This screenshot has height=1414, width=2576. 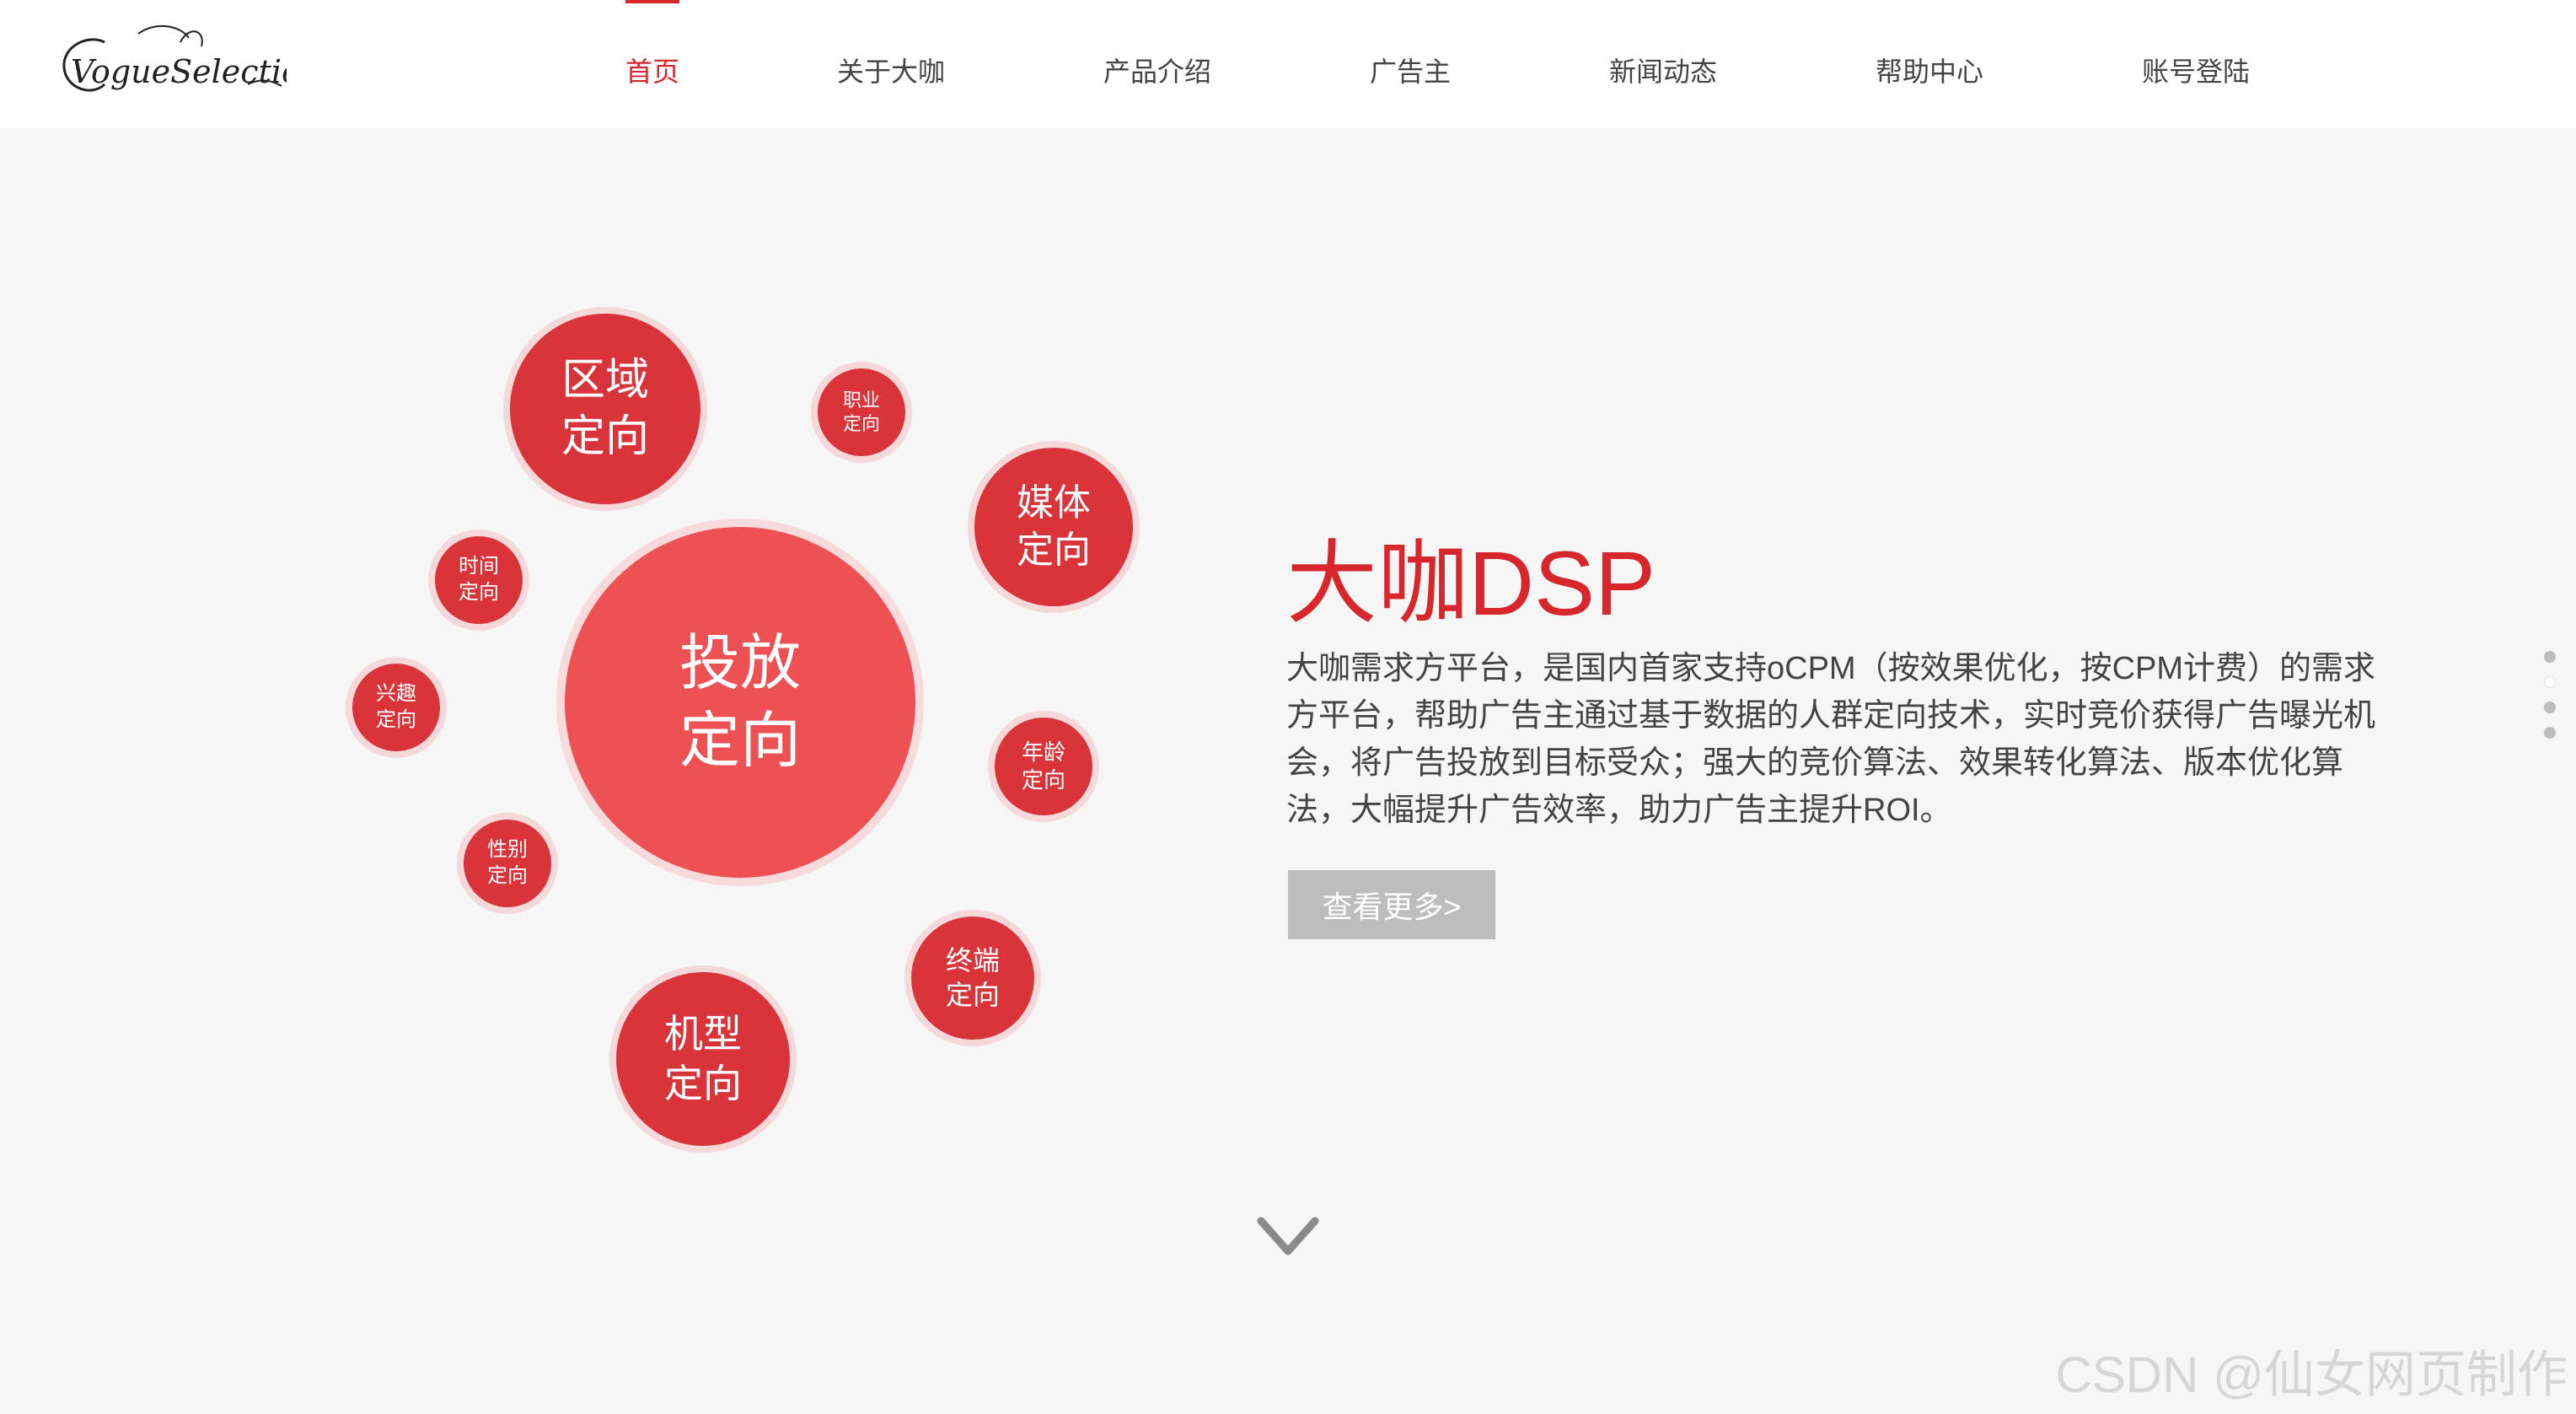 What do you see at coordinates (703, 1059) in the screenshot?
I see `bubble-model: 机型 定向` at bounding box center [703, 1059].